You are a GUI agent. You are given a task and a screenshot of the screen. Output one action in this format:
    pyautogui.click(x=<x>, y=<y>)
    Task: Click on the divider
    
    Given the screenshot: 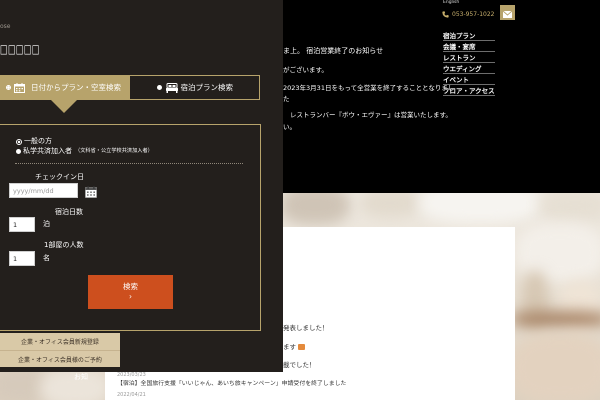 What is the action you would take?
    pyautogui.click(x=129, y=163)
    